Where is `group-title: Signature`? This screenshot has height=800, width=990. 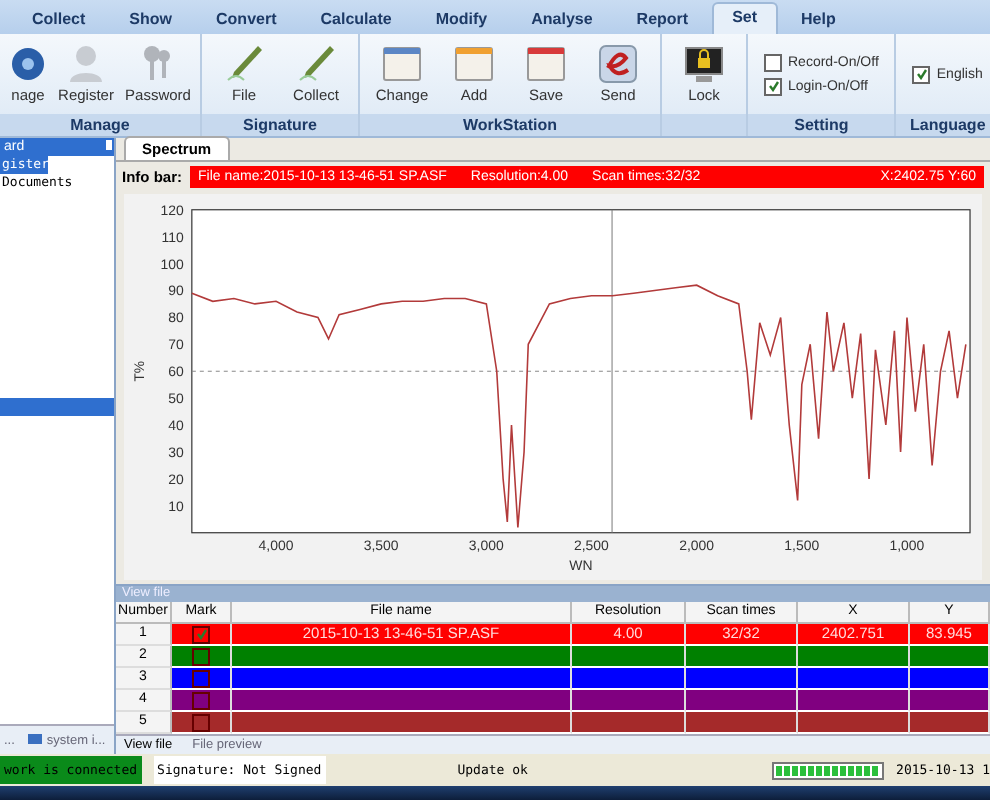 group-title: Signature is located at coordinates (280, 125).